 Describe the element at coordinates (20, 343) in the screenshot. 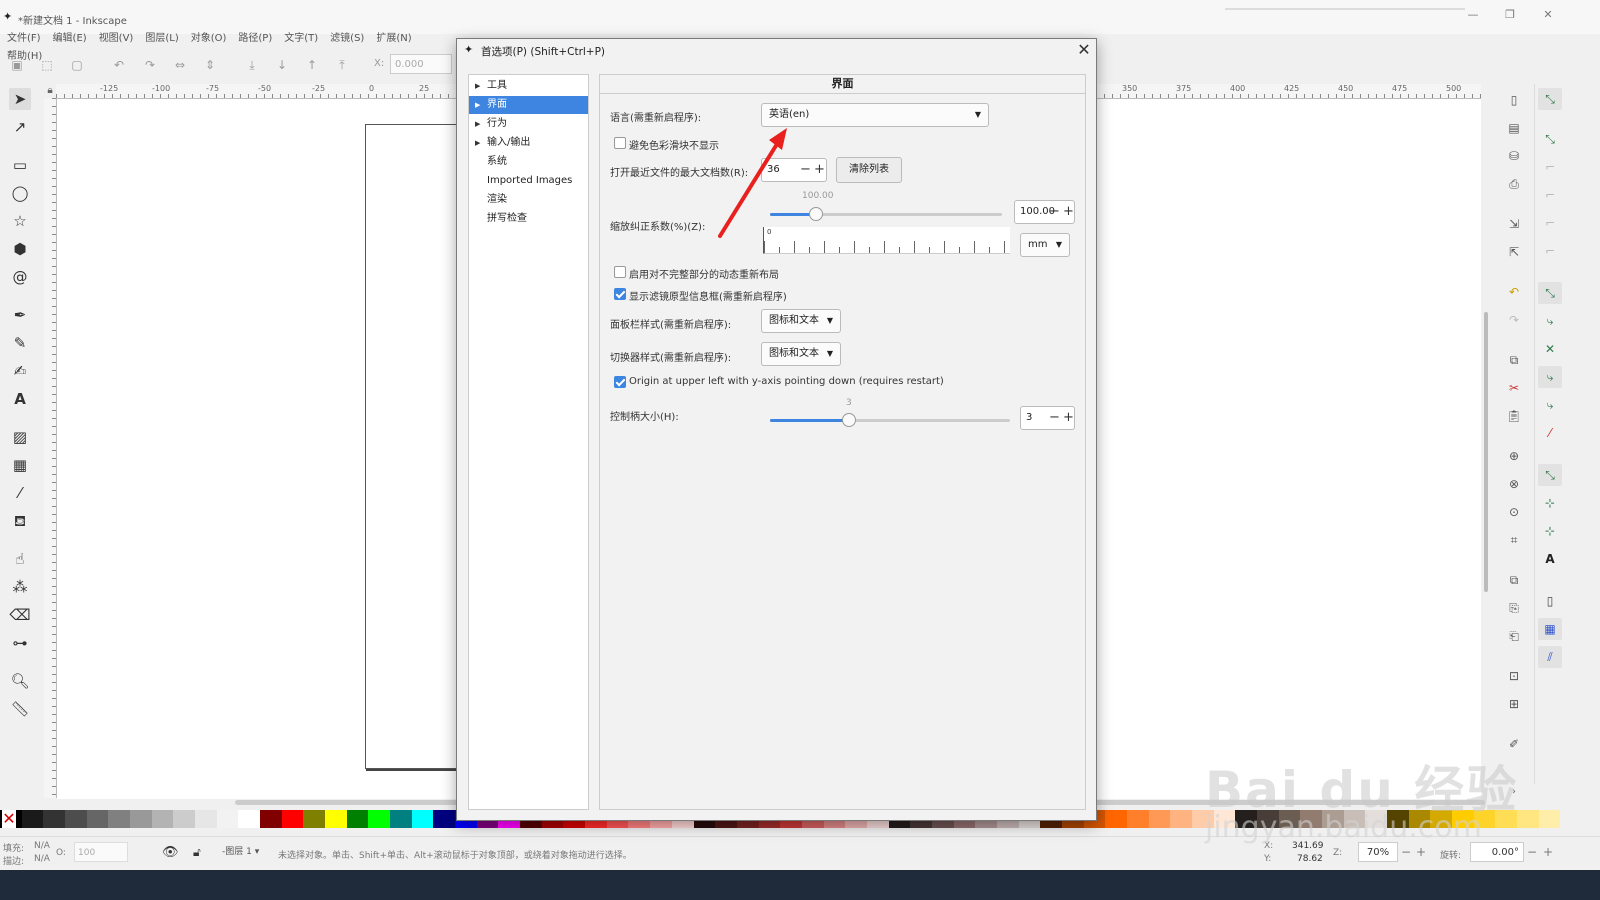

I see `pencil-tool-icon: ✎` at that location.